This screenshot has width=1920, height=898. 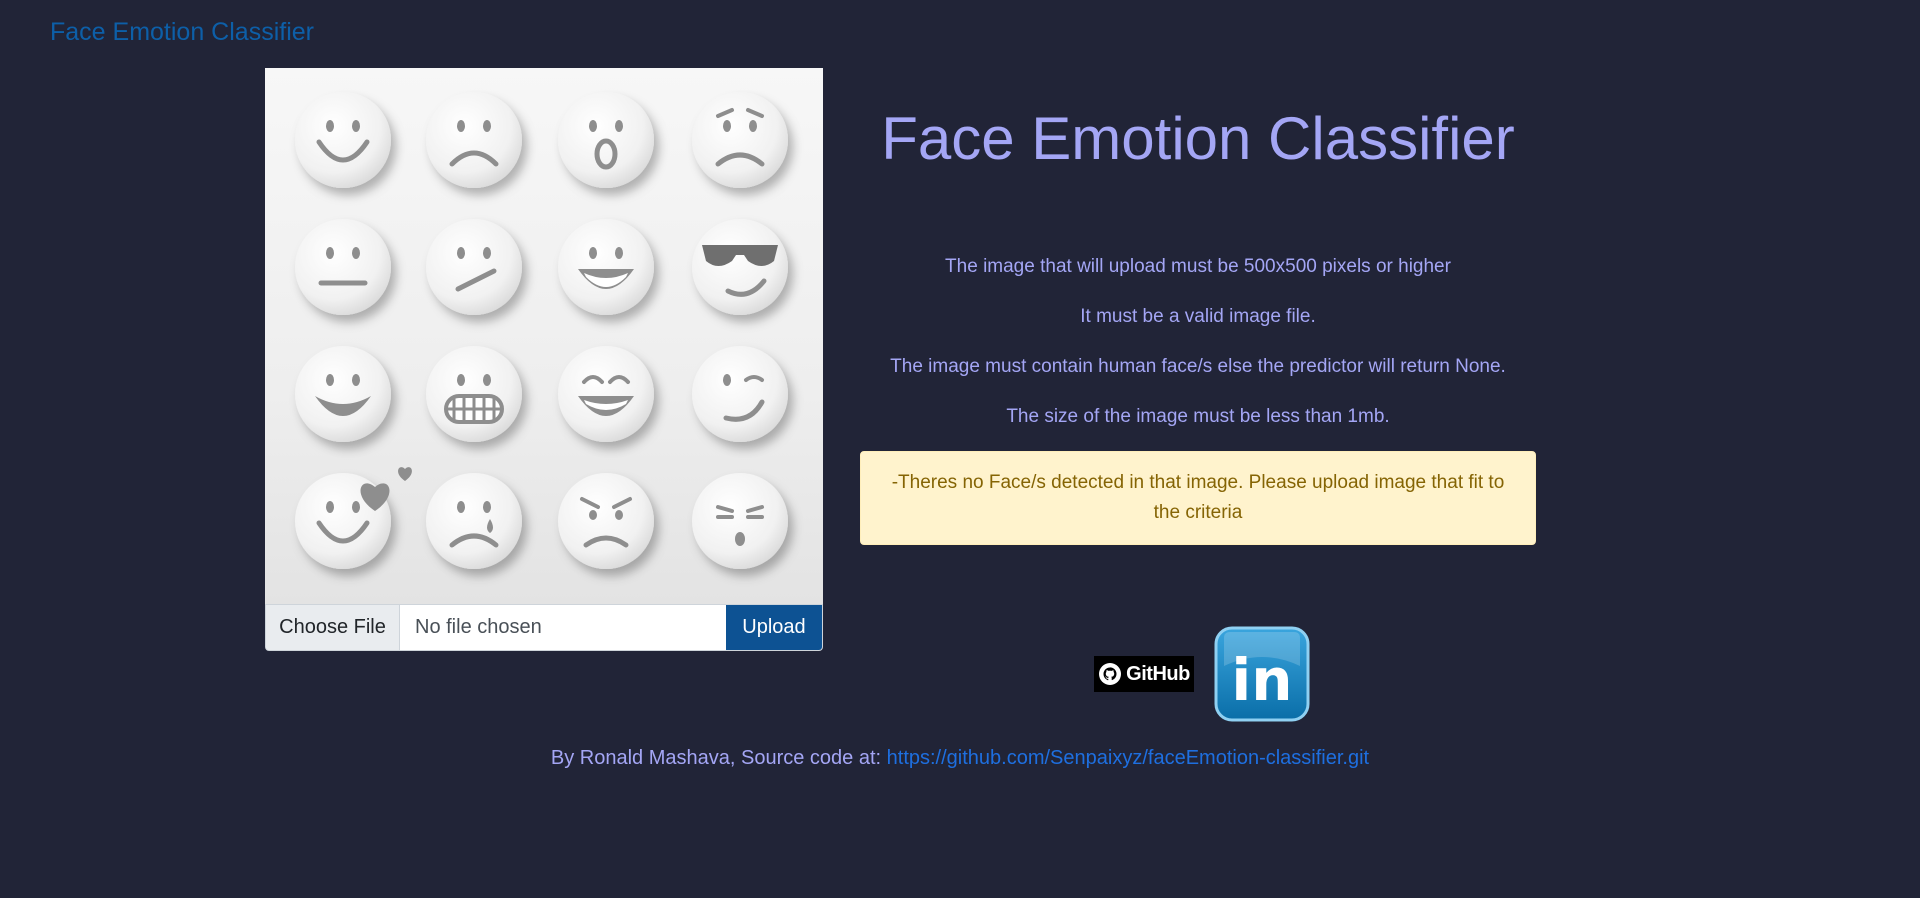 I want to click on file-name-display: No file chosen, so click(x=563, y=627).